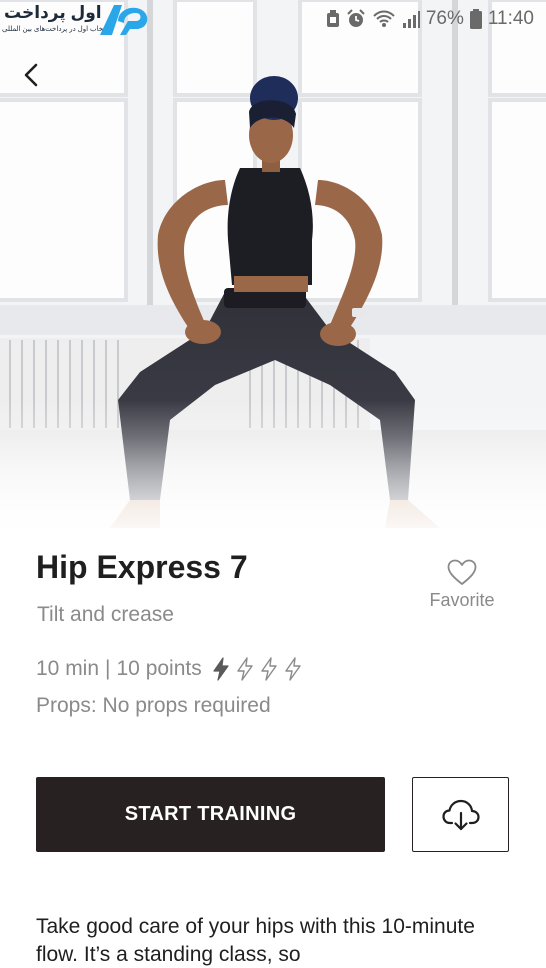 This screenshot has width=546, height=968. I want to click on props-info: Props: No props required, so click(153, 705).